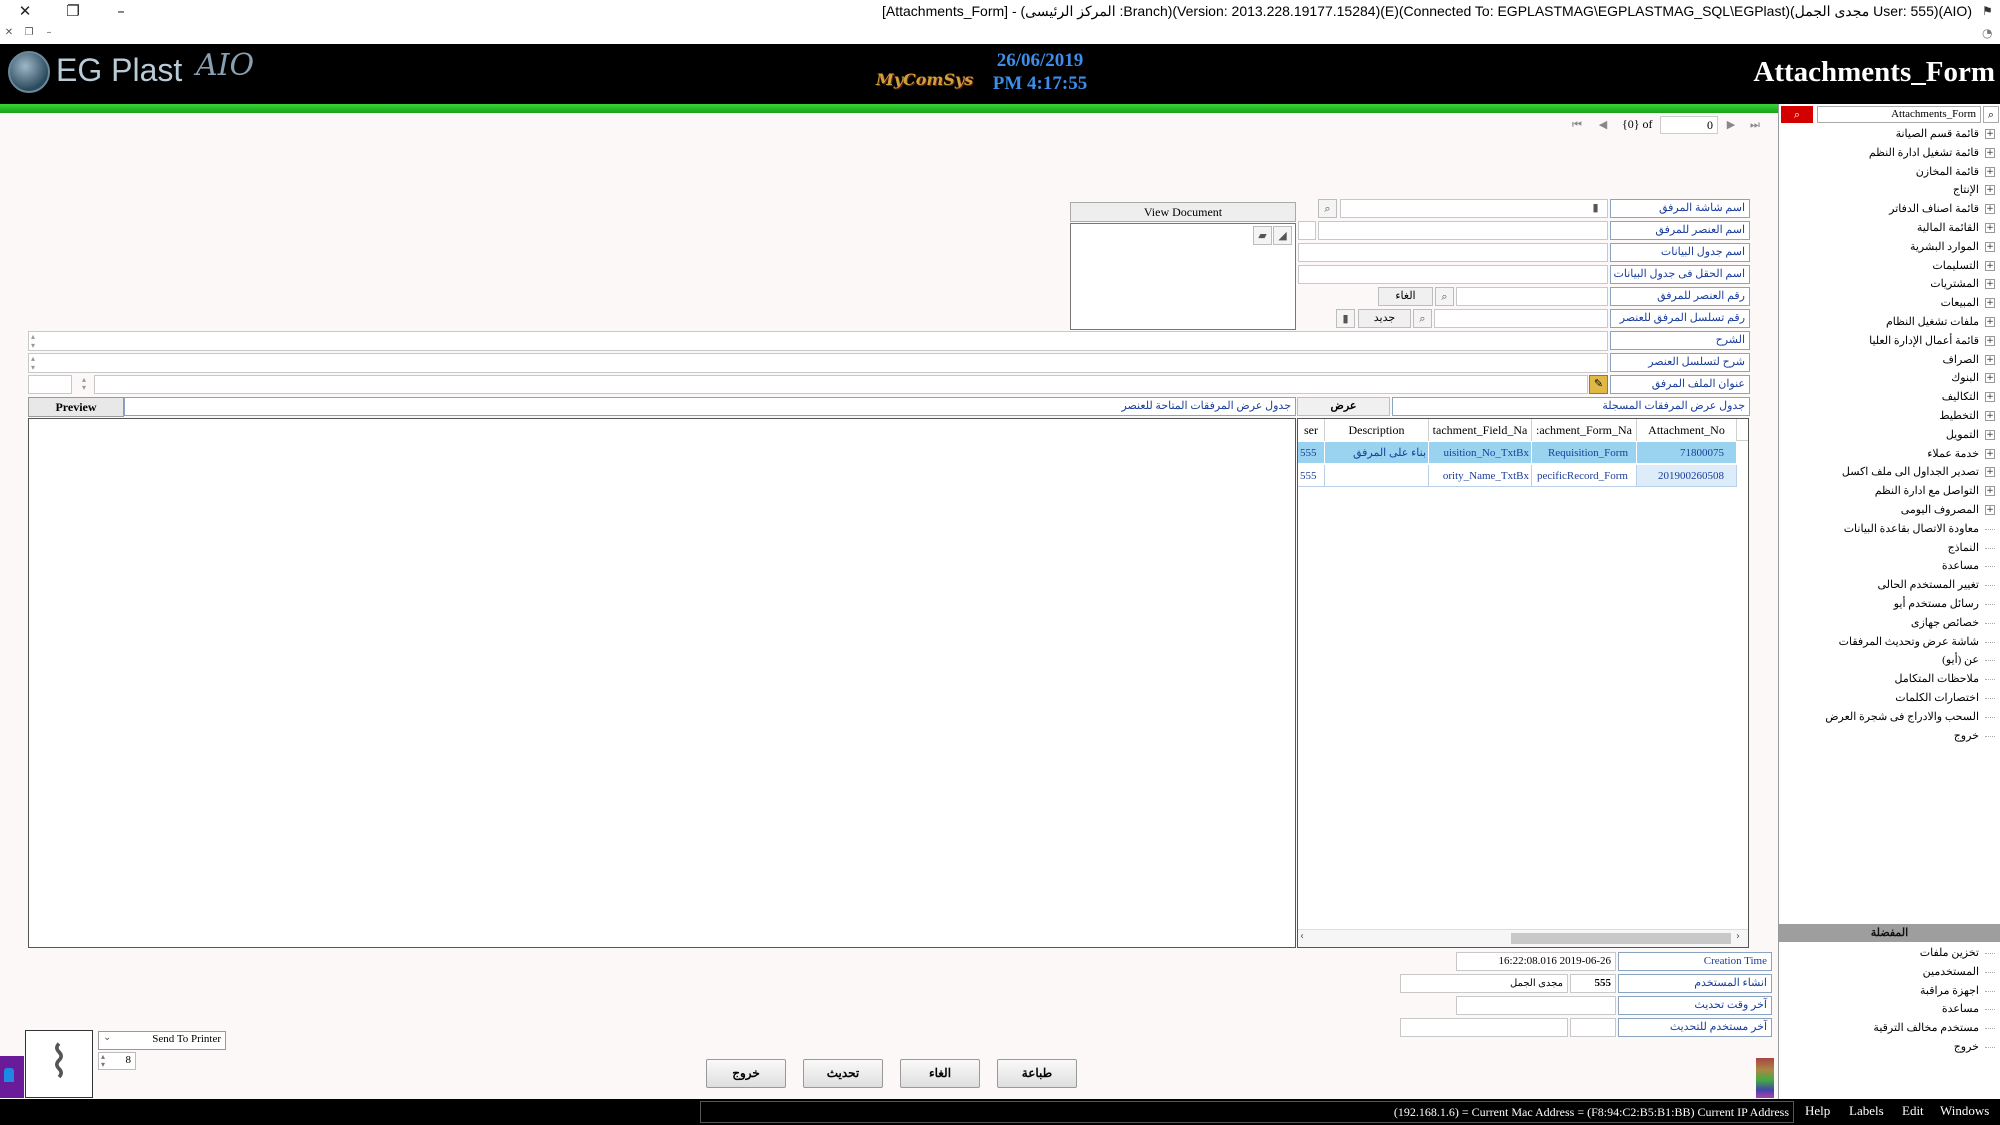 The width and height of the screenshot is (2000, 1125). Describe the element at coordinates (841, 384) in the screenshot. I see `file-title-field` at that location.